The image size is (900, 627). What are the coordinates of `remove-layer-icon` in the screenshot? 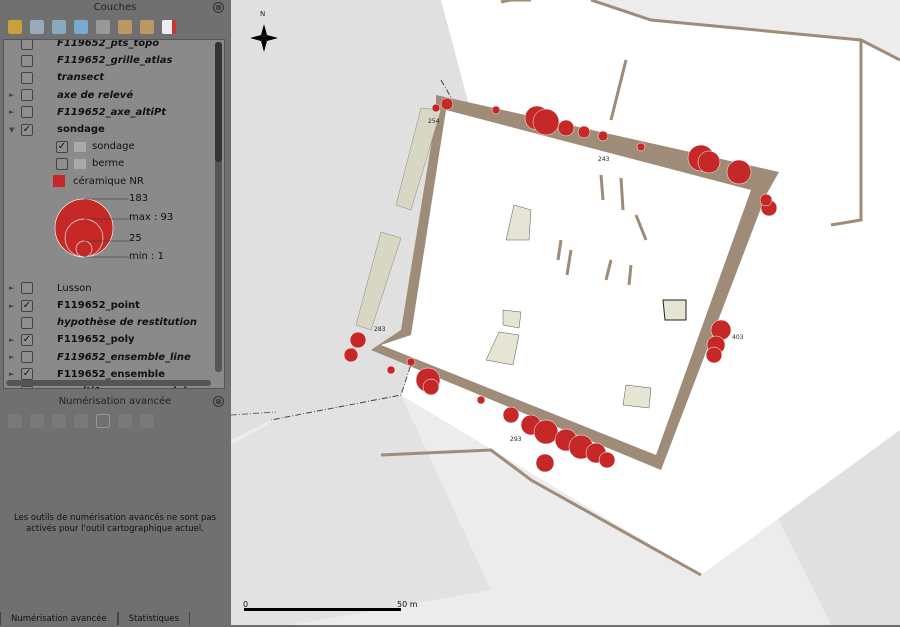 It's located at (169, 27).